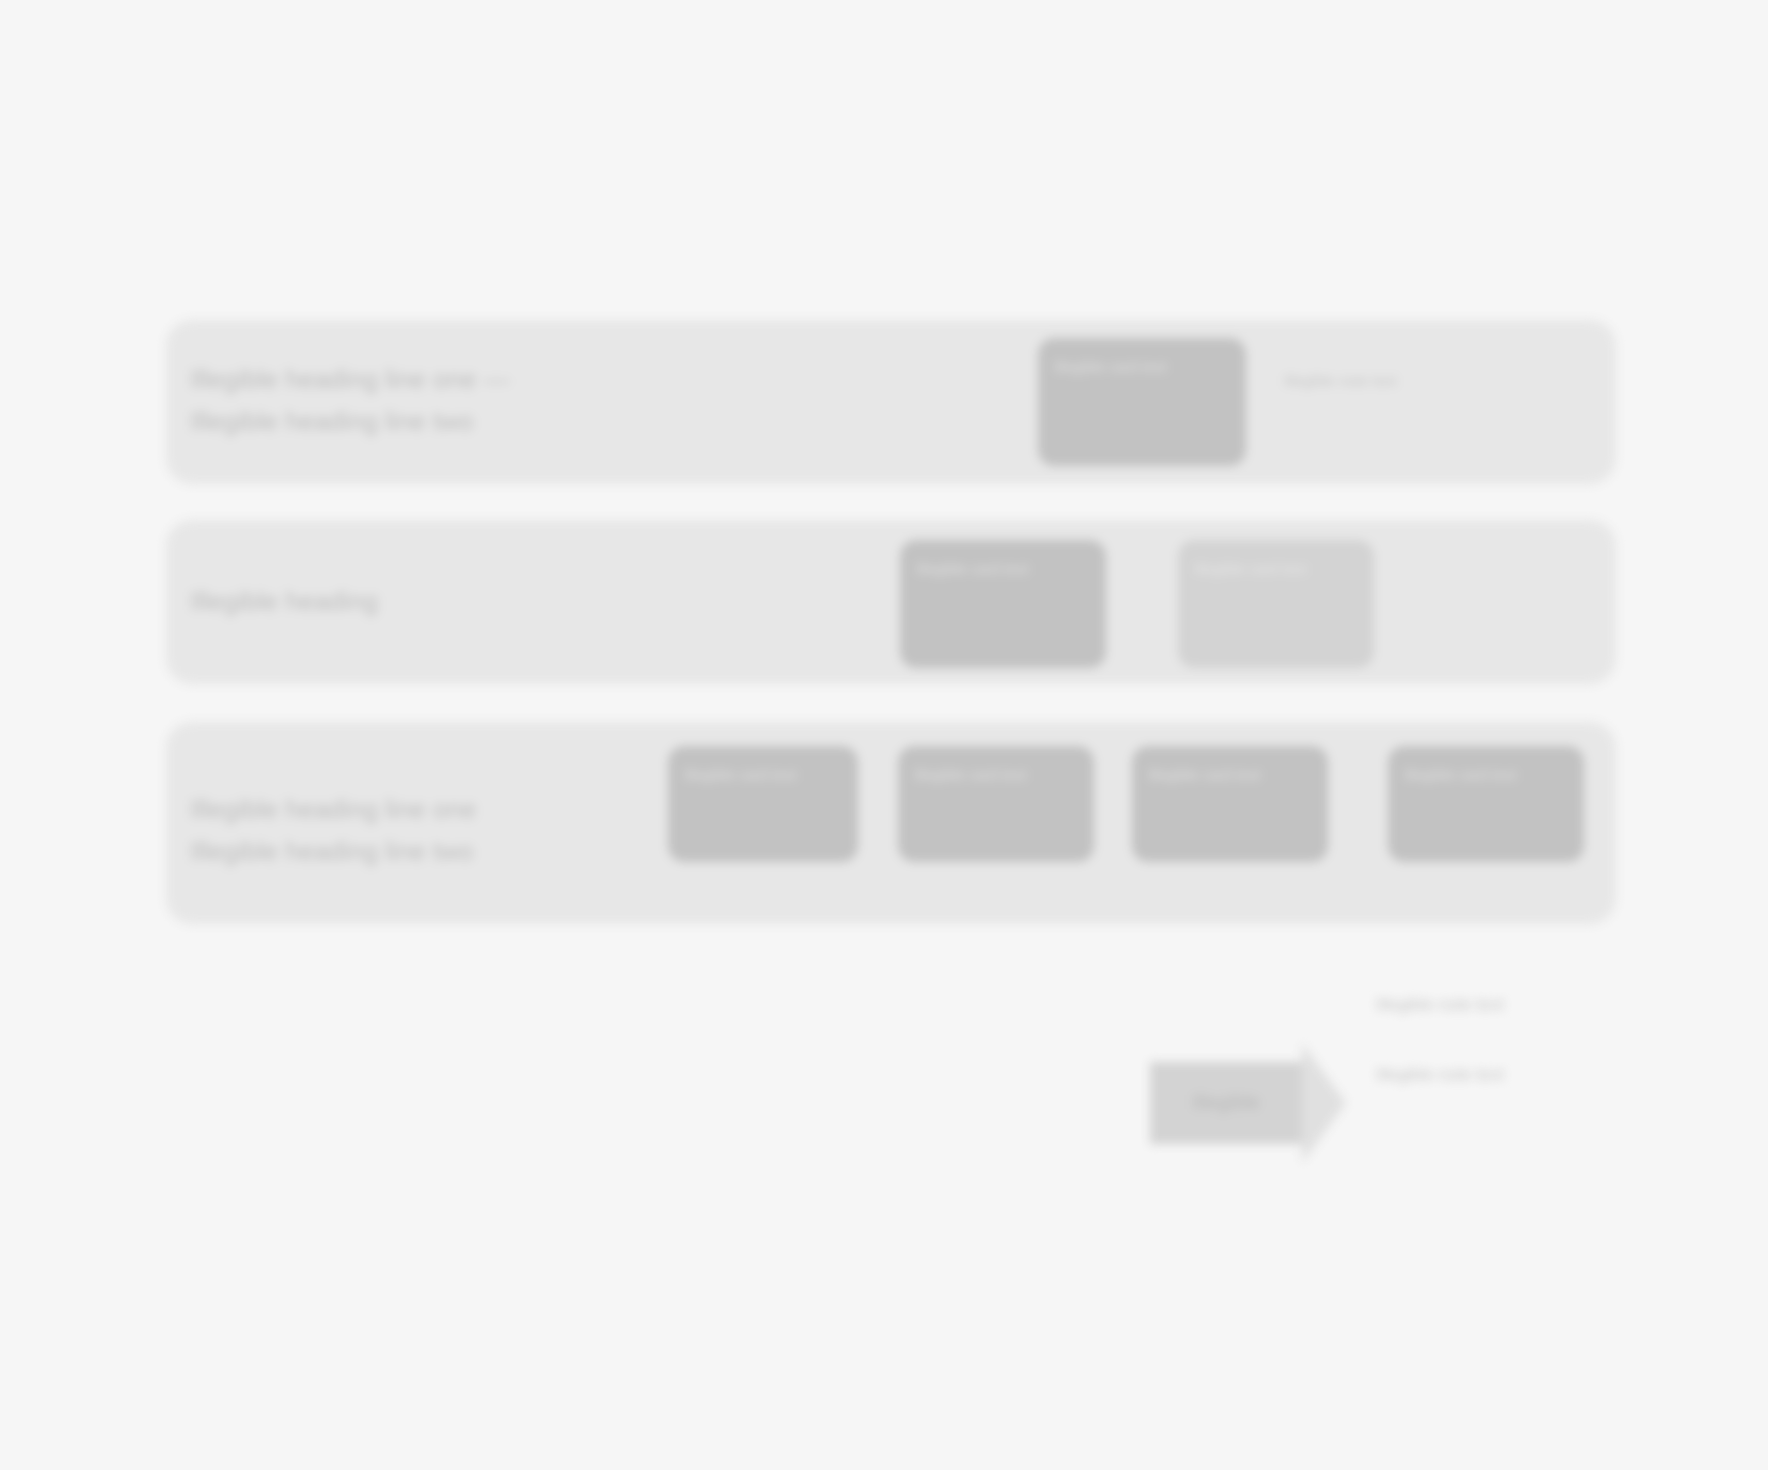 The image size is (1768, 1470). What do you see at coordinates (1324, 1103) in the screenshot?
I see `arrow-head-shape` at bounding box center [1324, 1103].